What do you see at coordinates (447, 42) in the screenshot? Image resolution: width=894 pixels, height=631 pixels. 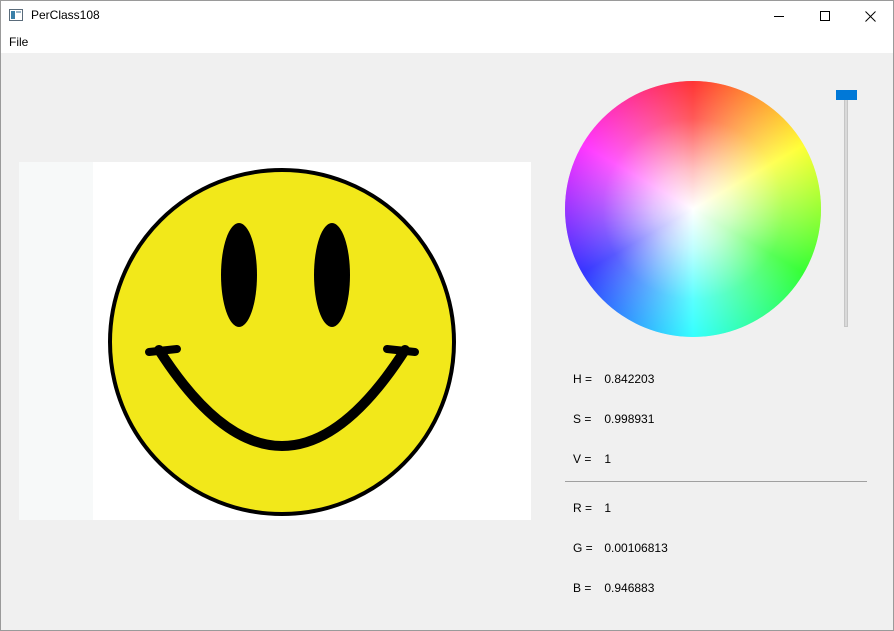 I see `menu-bar: File` at bounding box center [447, 42].